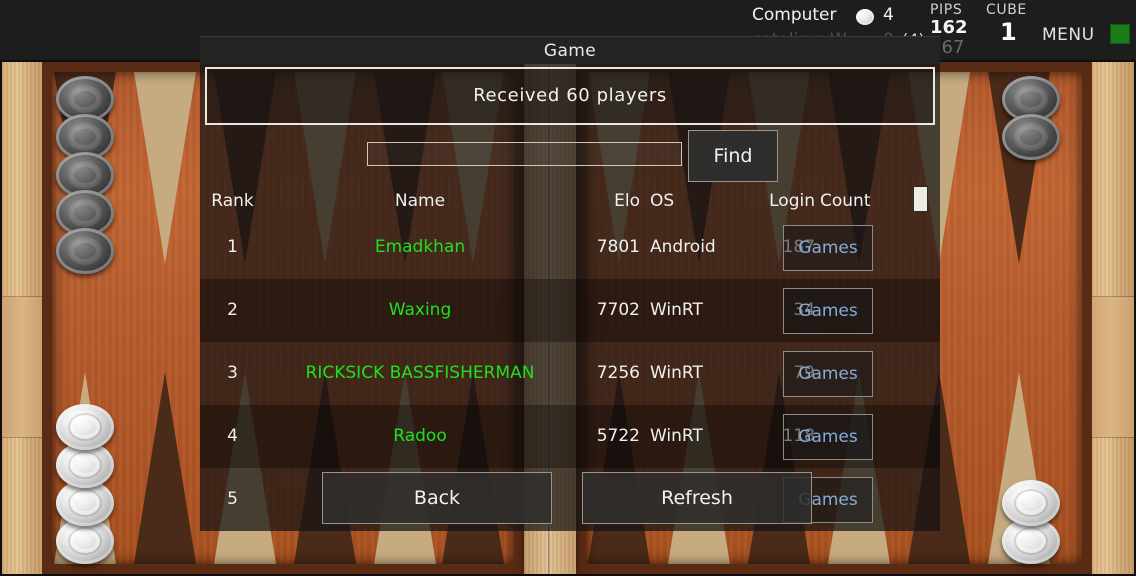  Describe the element at coordinates (232, 310) in the screenshot. I see `cell-rank: 2` at that location.